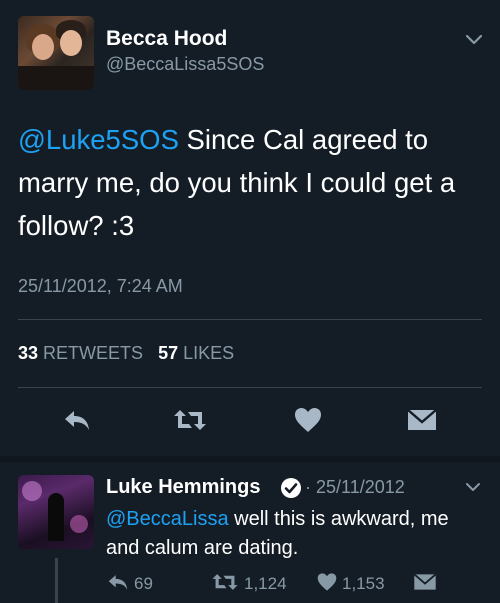 Image resolution: width=500 pixels, height=603 pixels. Describe the element at coordinates (98, 139) in the screenshot. I see `tweet-mention-link: @Luke5SOS` at that location.